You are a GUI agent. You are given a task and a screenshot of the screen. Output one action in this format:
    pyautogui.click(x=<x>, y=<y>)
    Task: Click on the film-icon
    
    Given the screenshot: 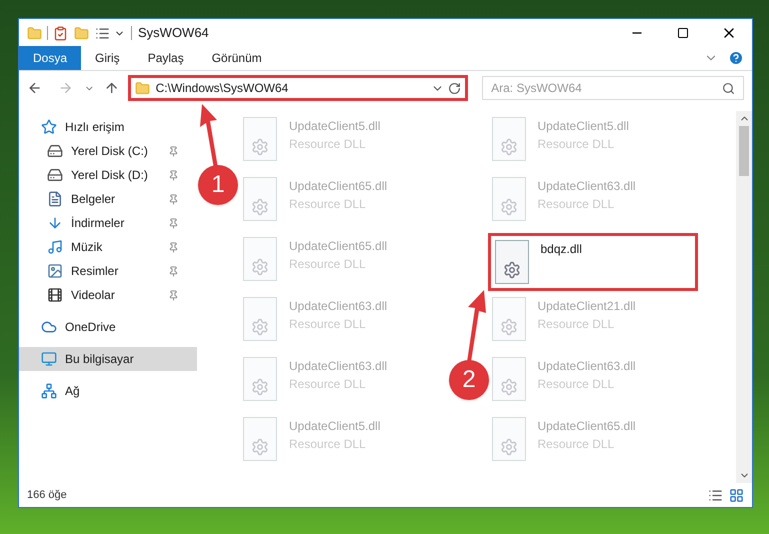 What is the action you would take?
    pyautogui.click(x=55, y=295)
    